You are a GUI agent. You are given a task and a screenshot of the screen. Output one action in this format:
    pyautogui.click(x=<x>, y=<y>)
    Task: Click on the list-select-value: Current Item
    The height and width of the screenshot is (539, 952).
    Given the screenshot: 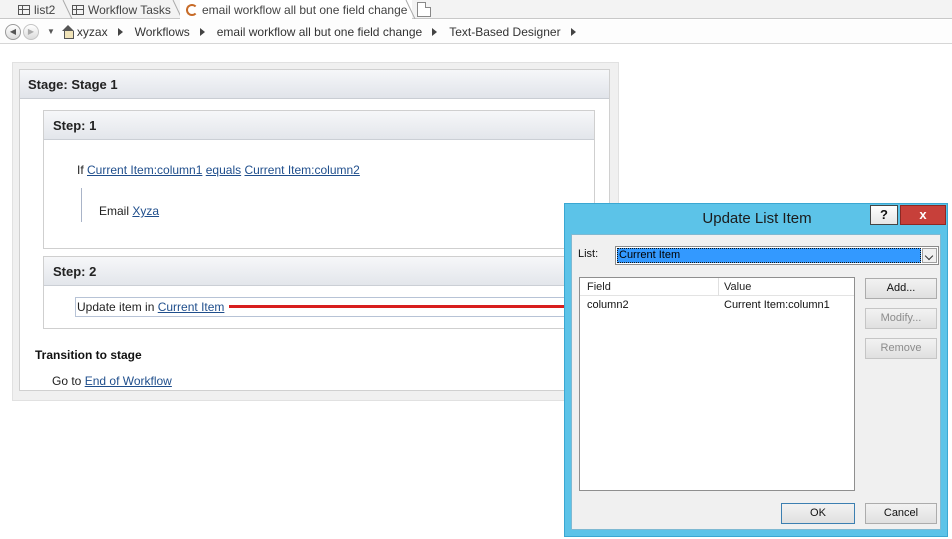 What is the action you would take?
    pyautogui.click(x=769, y=255)
    